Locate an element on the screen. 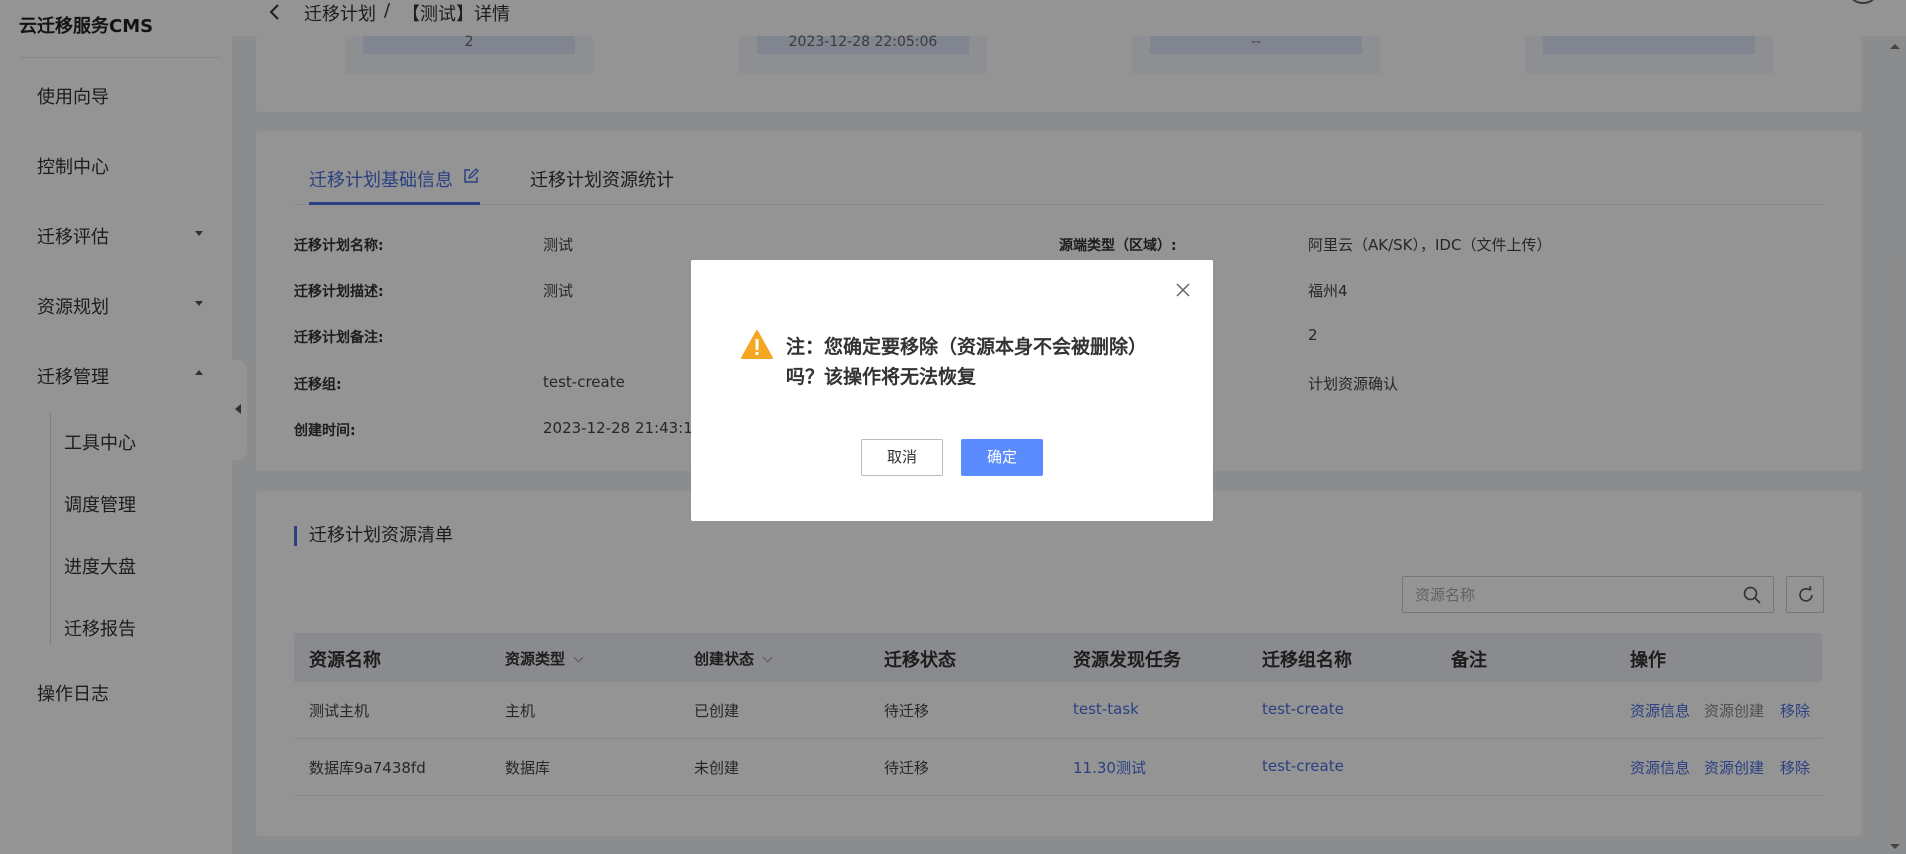 Image resolution: width=1906 pixels, height=854 pixels. confirm-dialog: 注：您确定要移除（资源本身不会被删除）吗？该操作将无法恢复 取消 确定 is located at coordinates (952, 390).